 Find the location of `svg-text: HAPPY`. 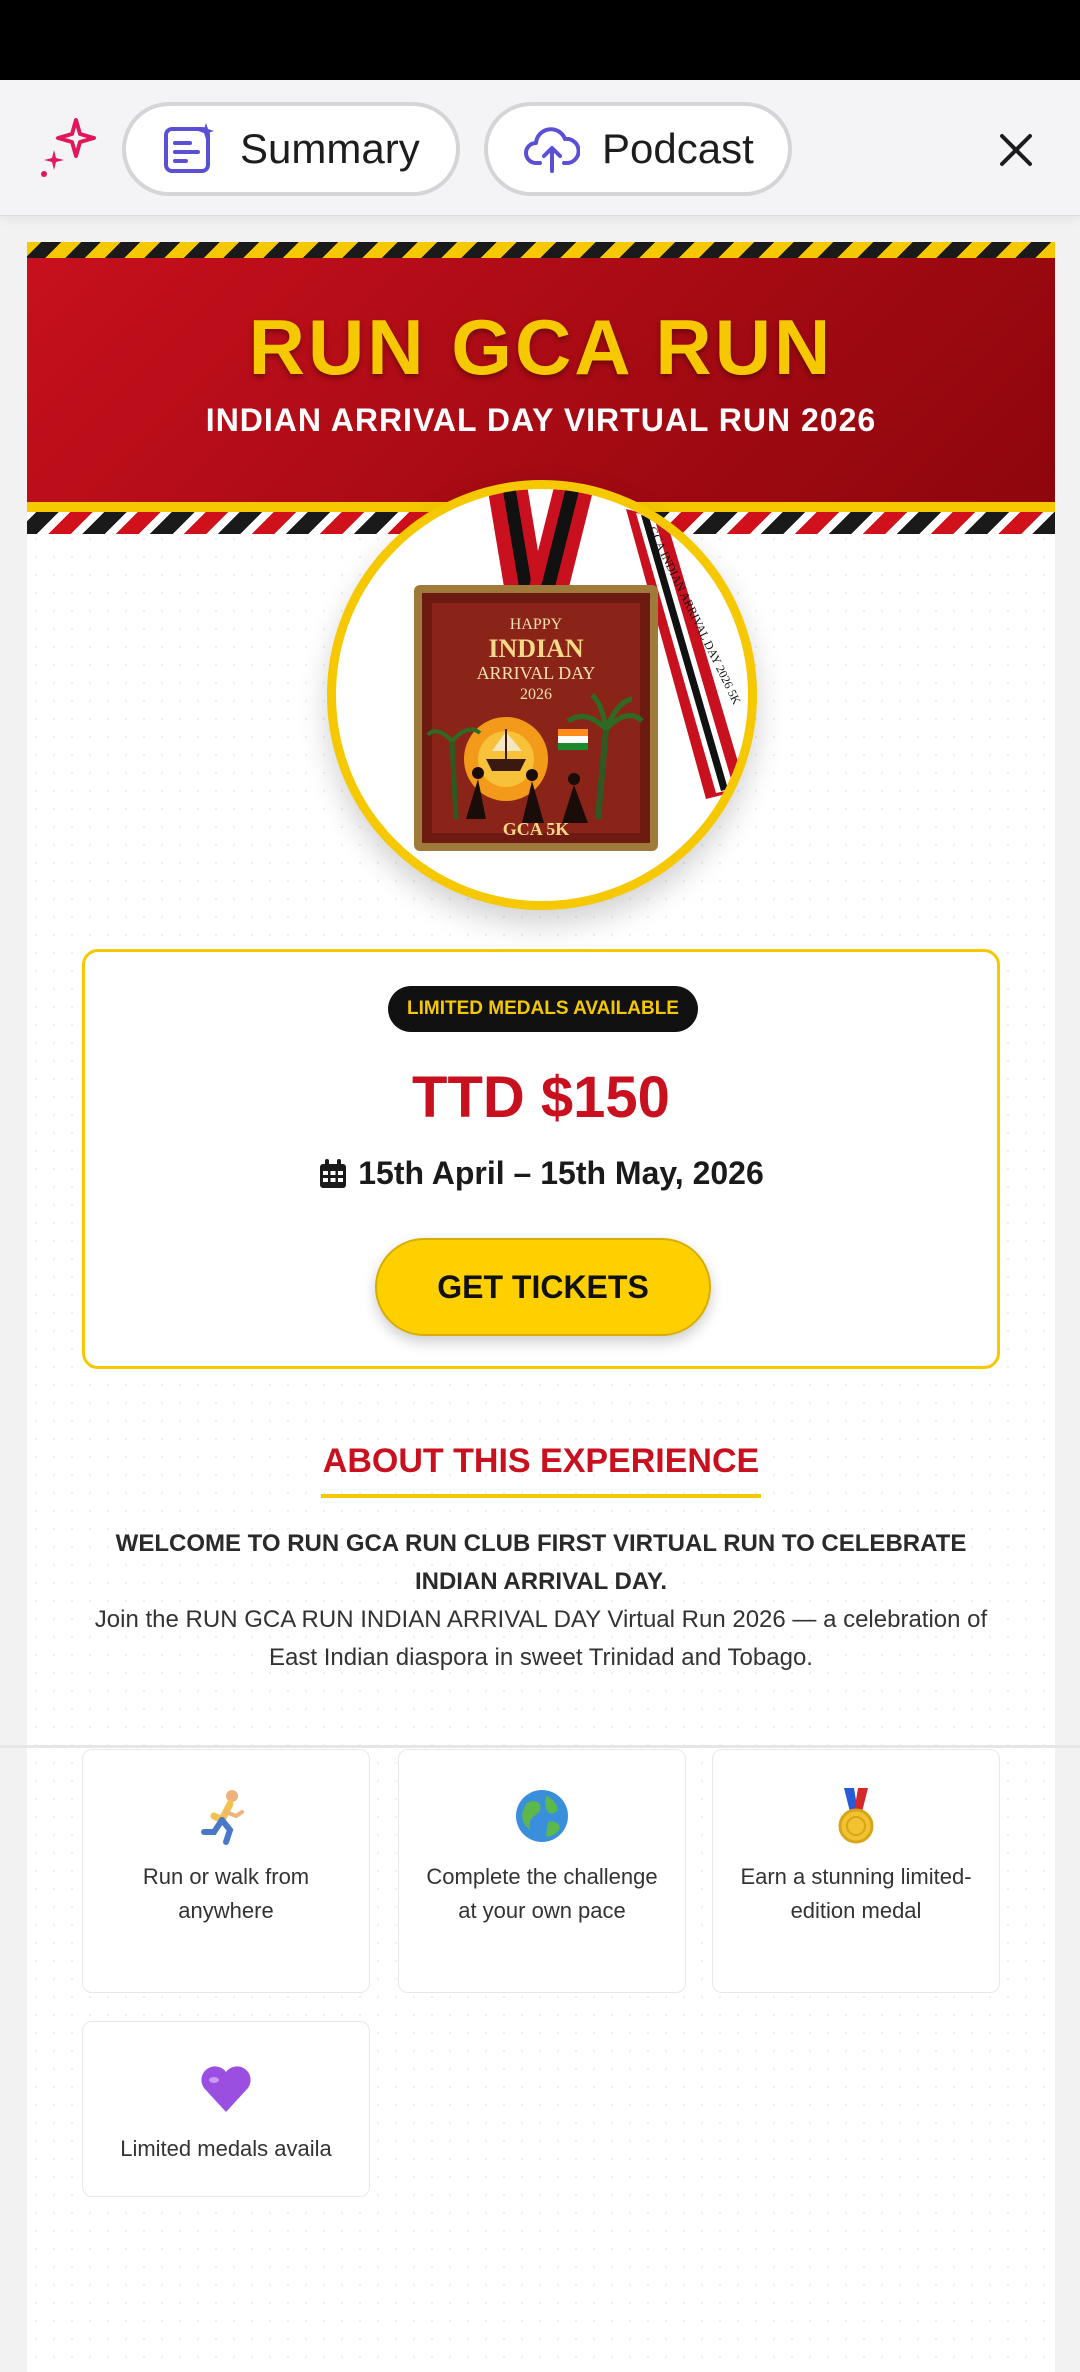

svg-text: HAPPY is located at coordinates (536, 624).